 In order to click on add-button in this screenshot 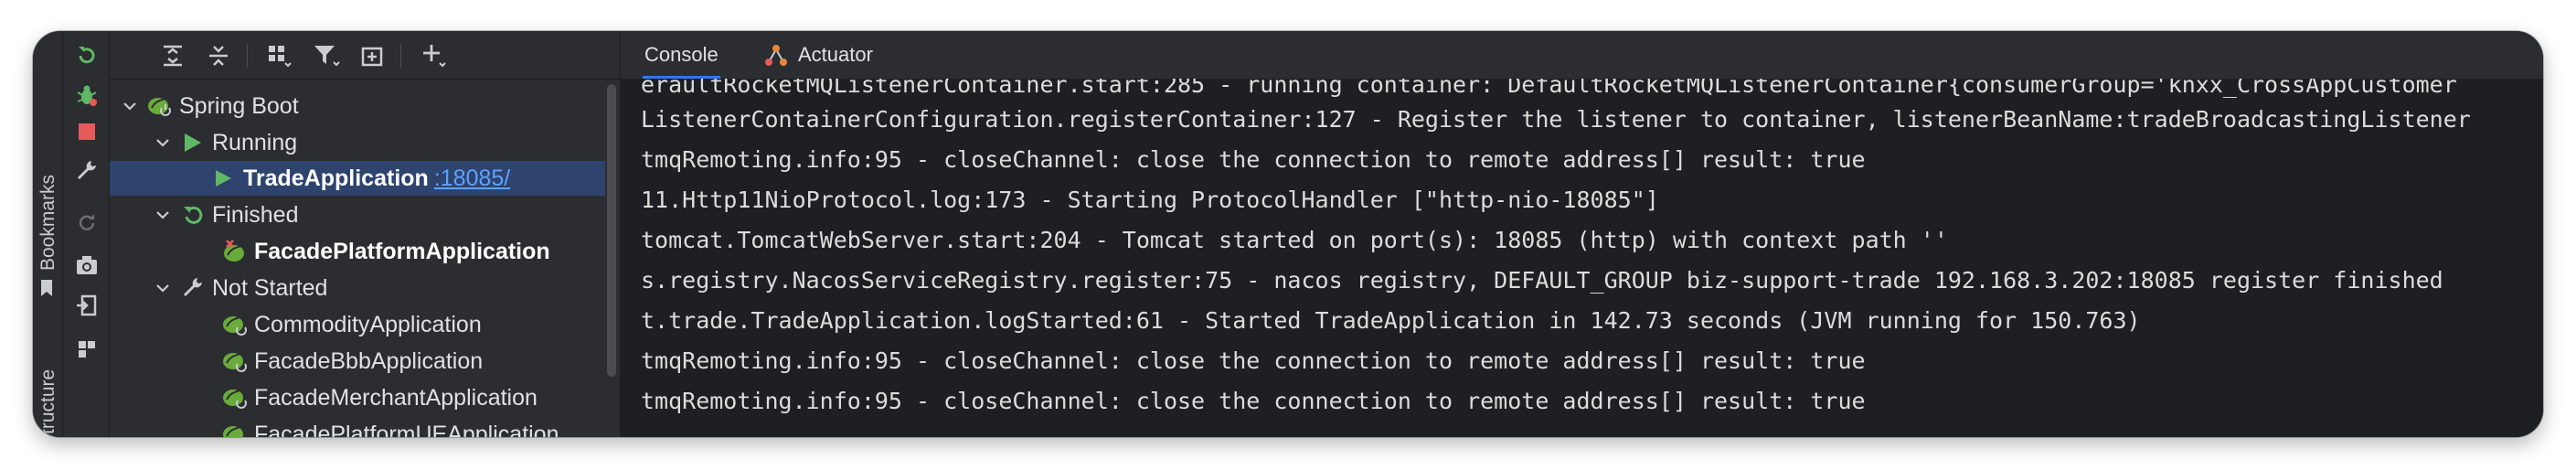, I will do `click(434, 55)`.